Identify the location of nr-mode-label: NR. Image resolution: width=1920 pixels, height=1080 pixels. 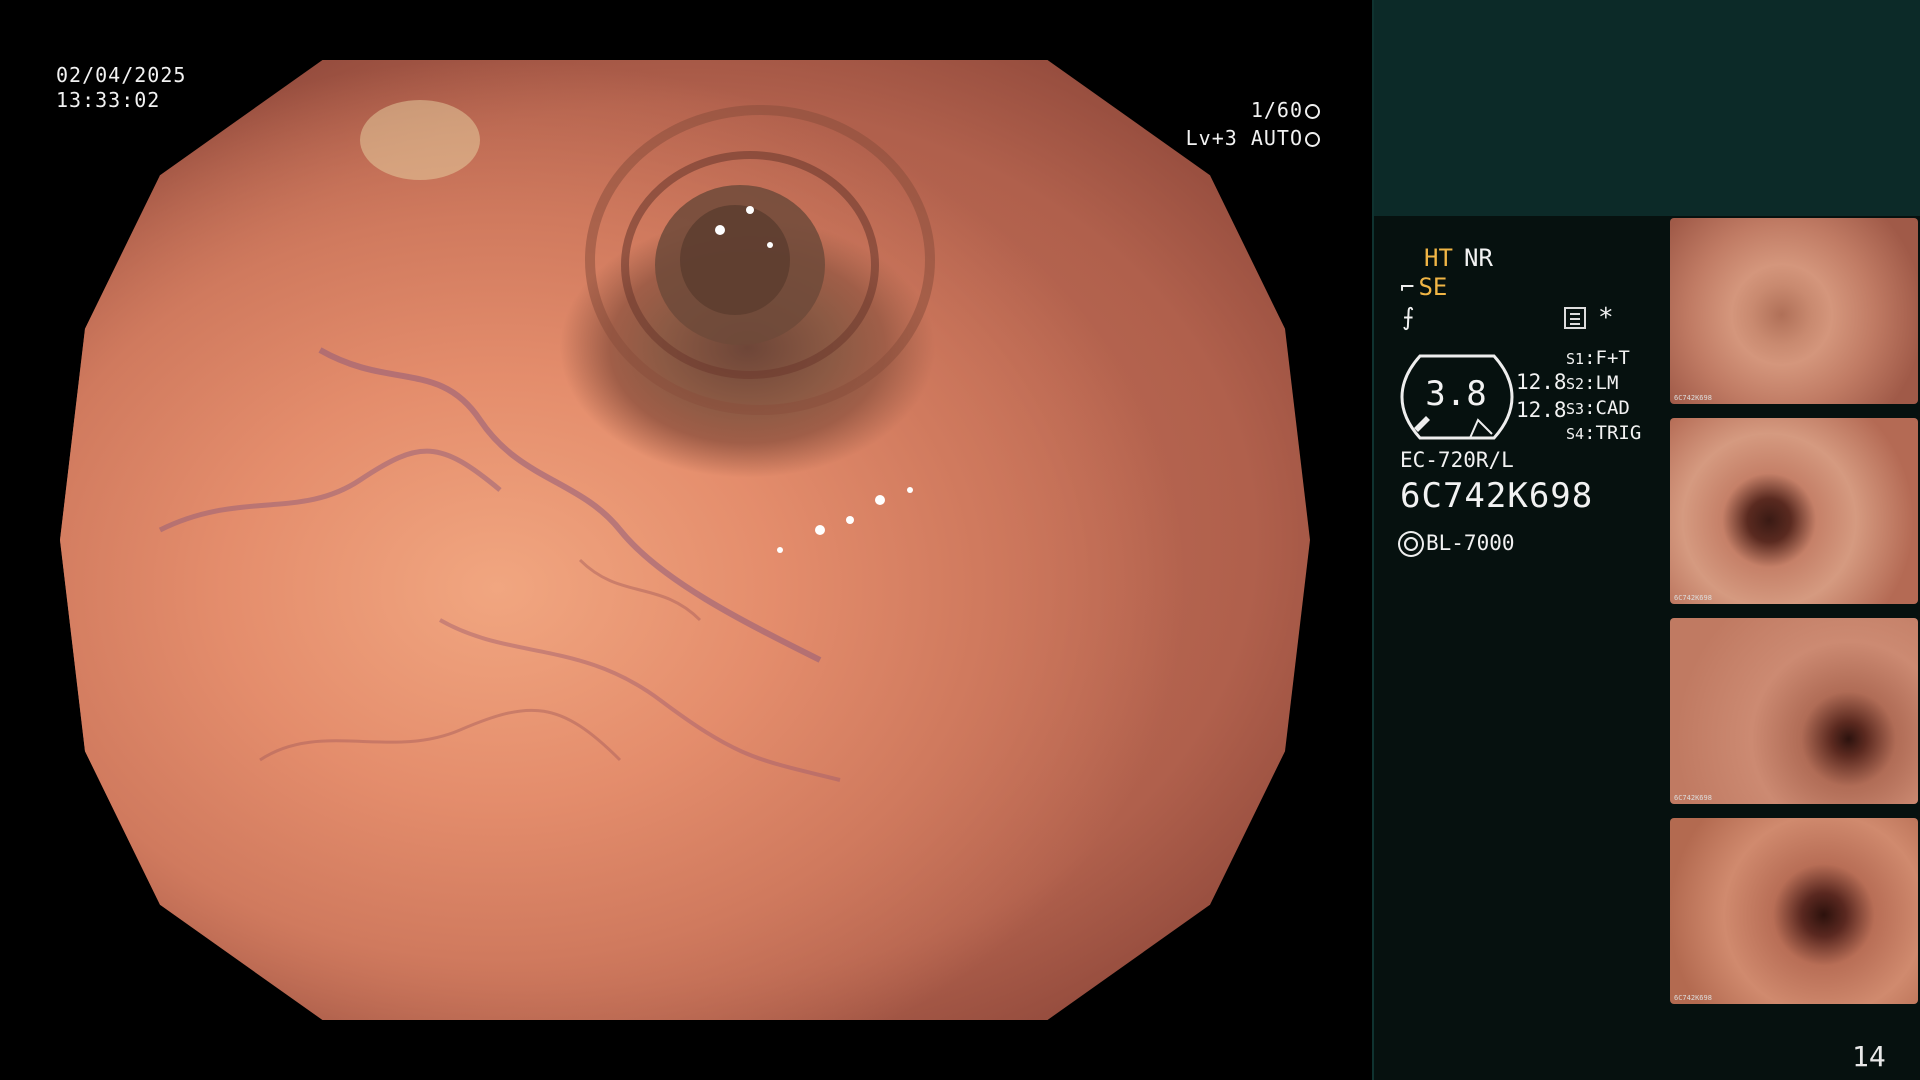
(1478, 258).